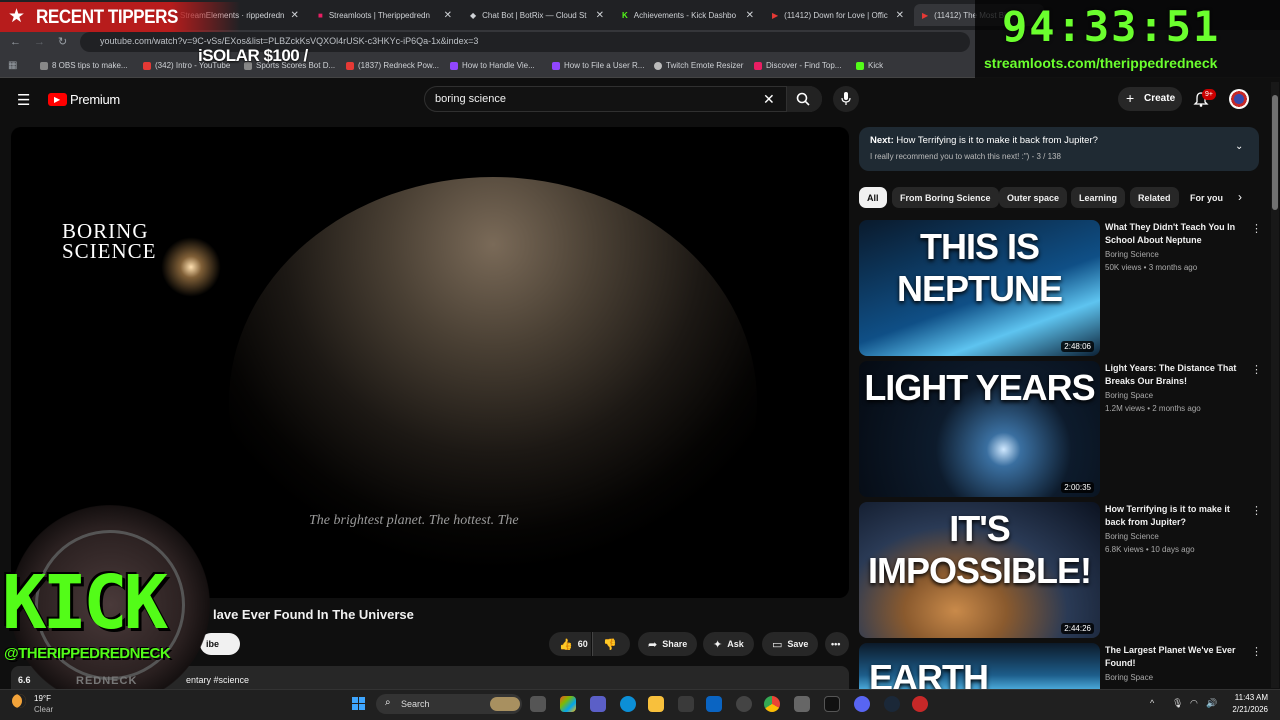  Describe the element at coordinates (1033, 197) in the screenshot. I see `chip-outer-space: Outer space` at that location.